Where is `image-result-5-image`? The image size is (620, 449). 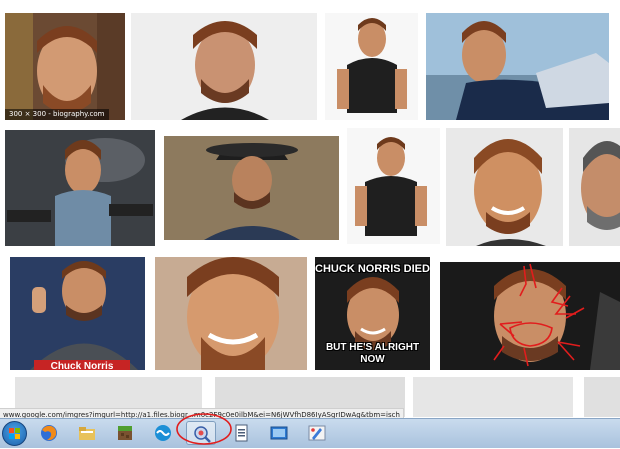 image-result-5-image is located at coordinates (80, 188).